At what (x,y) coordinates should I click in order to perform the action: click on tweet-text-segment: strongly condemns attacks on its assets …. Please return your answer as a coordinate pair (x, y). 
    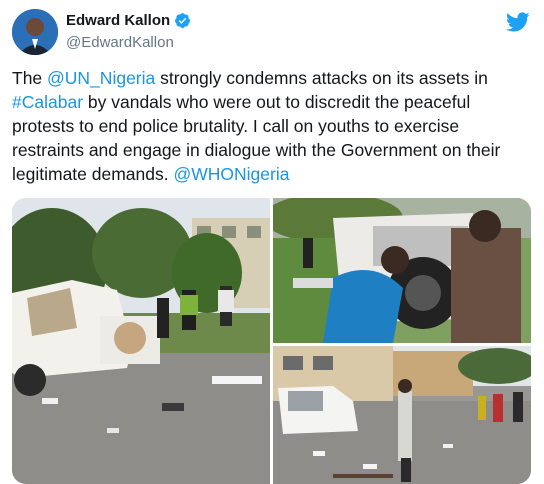
    Looking at the image, I should click on (321, 78).